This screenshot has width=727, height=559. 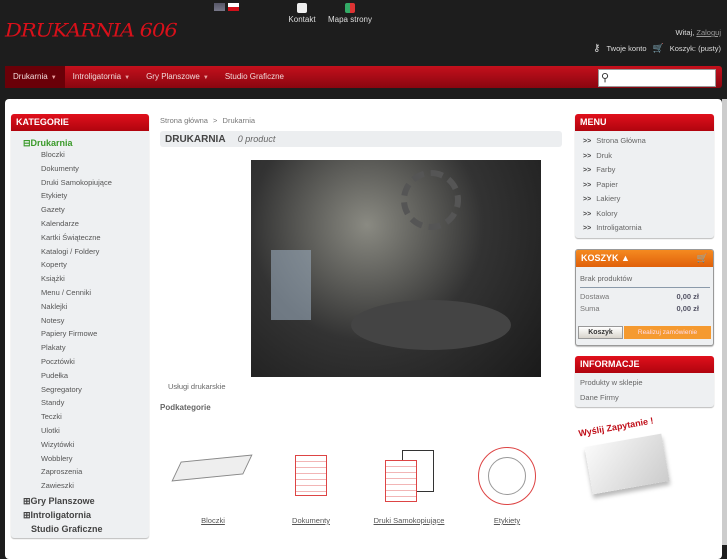 What do you see at coordinates (60, 168) in the screenshot?
I see `category-item: Dokumenty` at bounding box center [60, 168].